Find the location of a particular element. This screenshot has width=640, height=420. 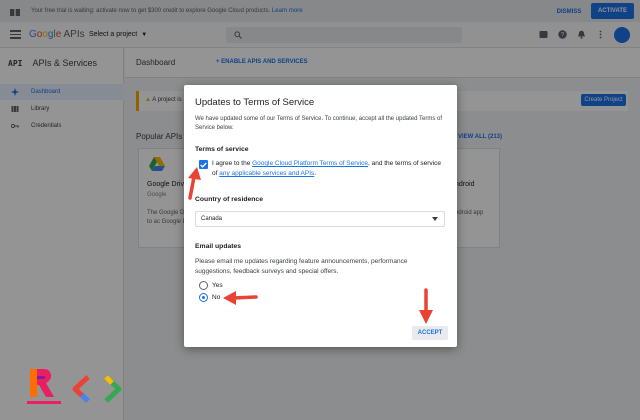

dialog-title: Updates to Terms of Service is located at coordinates (255, 102).